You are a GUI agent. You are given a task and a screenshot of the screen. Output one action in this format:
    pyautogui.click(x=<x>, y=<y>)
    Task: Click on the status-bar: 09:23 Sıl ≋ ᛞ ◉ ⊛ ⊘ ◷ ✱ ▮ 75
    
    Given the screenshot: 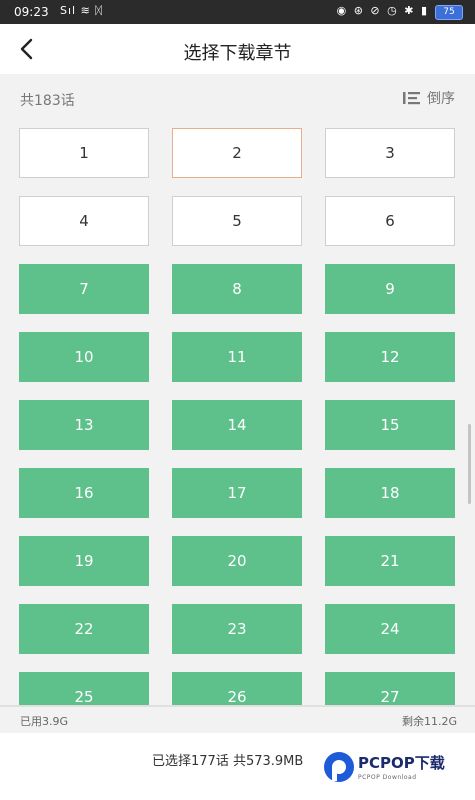 What is the action you would take?
    pyautogui.click(x=237, y=12)
    